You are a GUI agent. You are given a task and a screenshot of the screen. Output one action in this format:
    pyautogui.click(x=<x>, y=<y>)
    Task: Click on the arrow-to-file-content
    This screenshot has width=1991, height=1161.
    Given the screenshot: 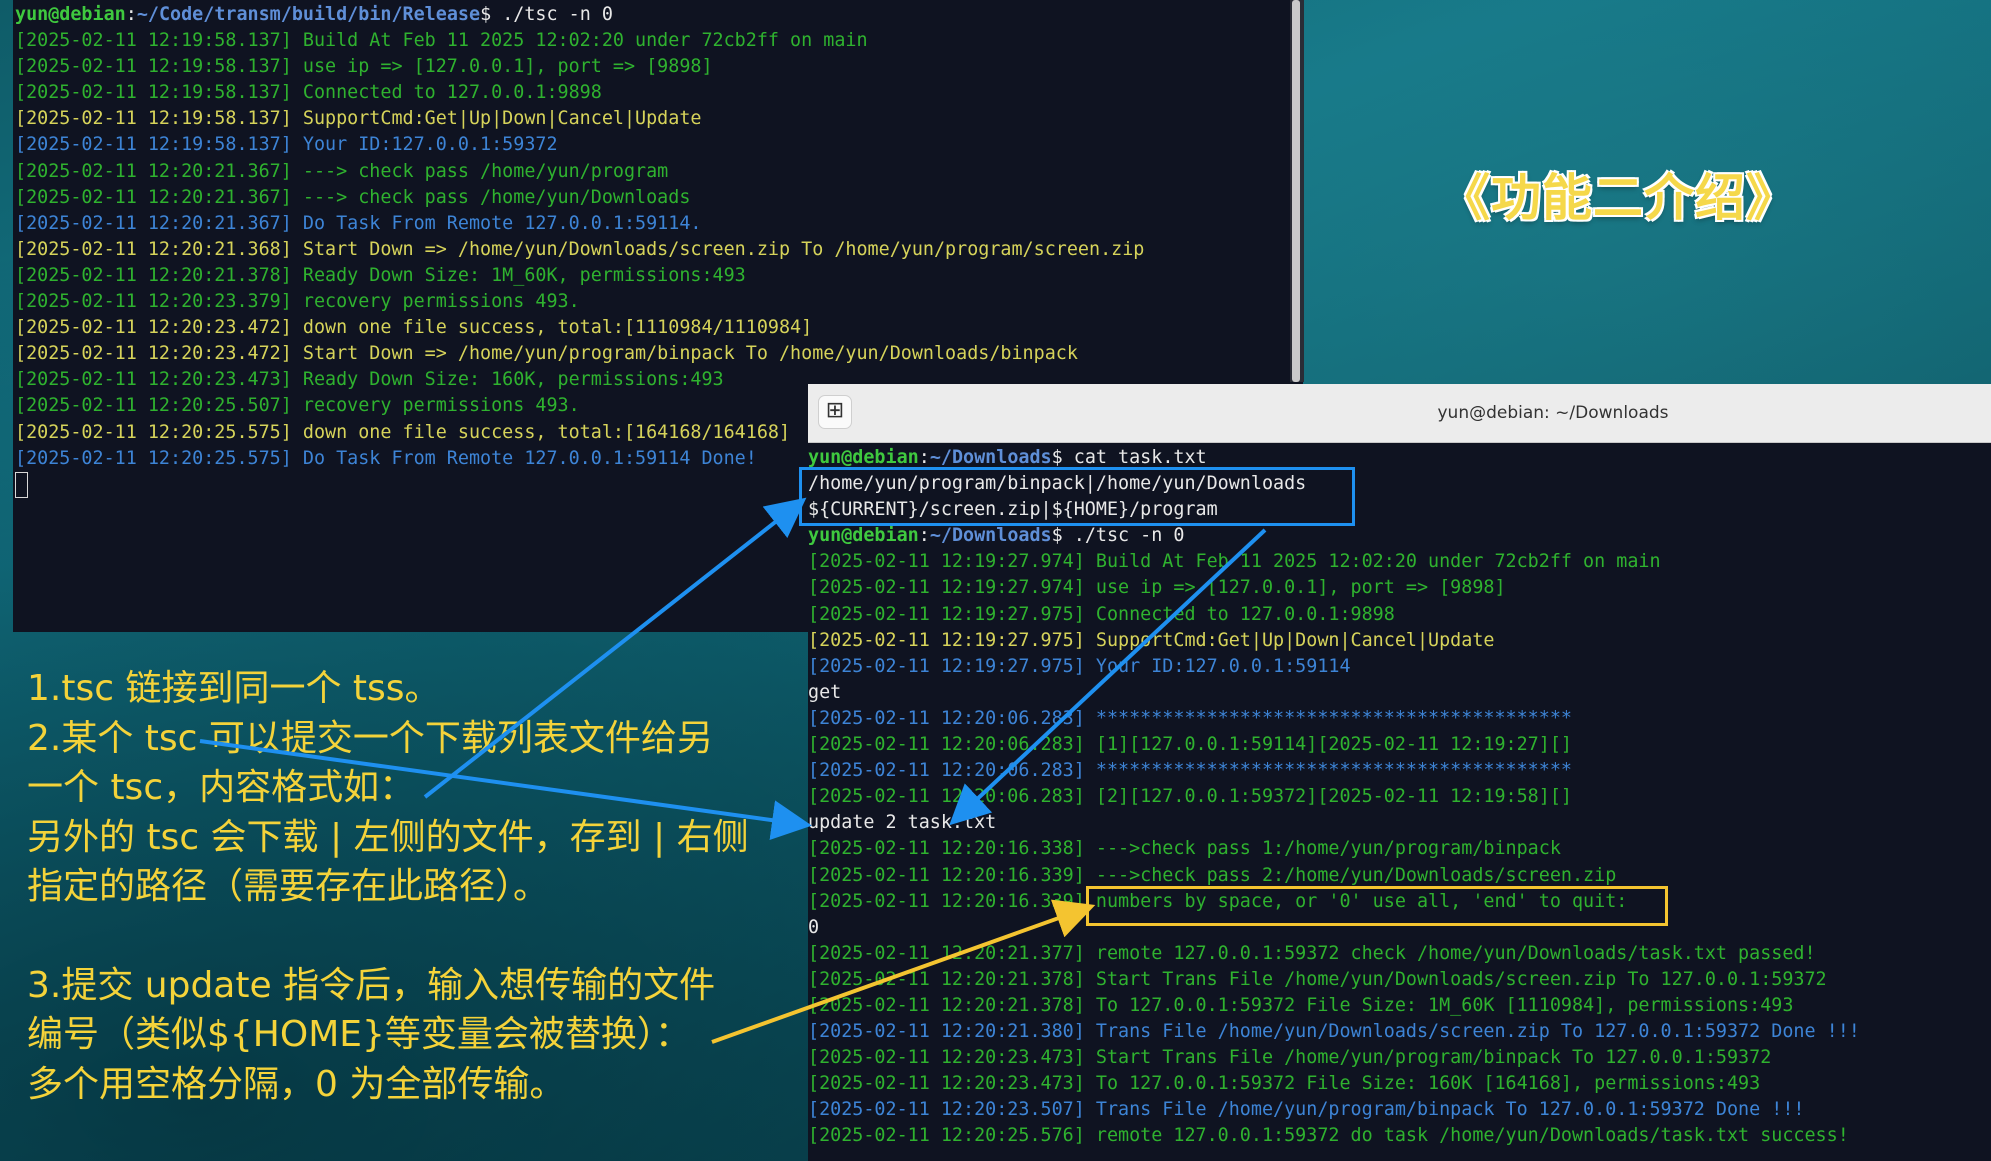 What is the action you would take?
    pyautogui.click(x=615, y=648)
    